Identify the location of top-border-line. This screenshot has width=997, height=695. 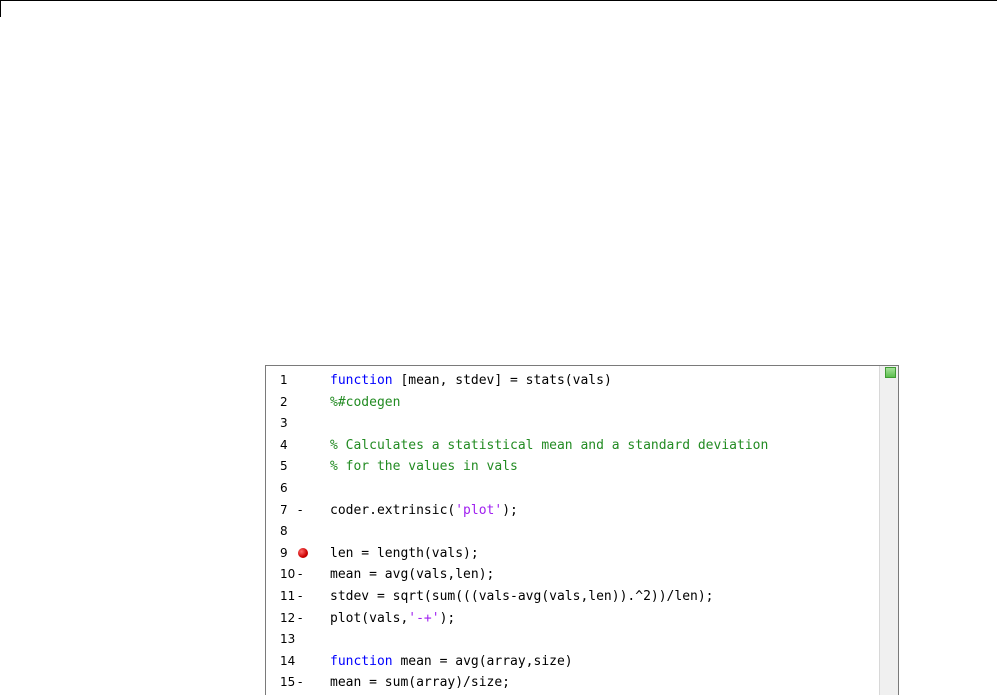
(498, 0).